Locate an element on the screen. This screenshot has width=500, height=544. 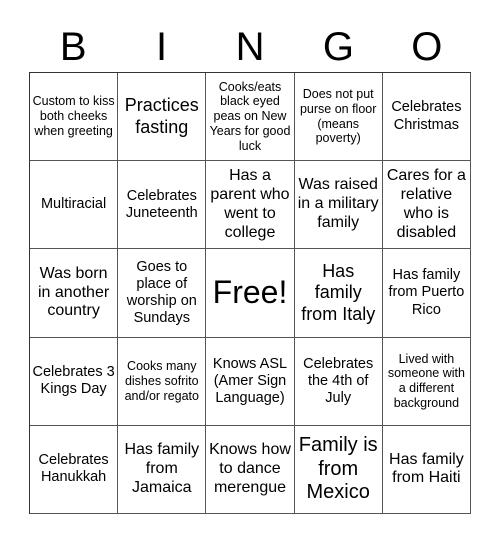
bingo-header: B I N G O is located at coordinates (250, 47).